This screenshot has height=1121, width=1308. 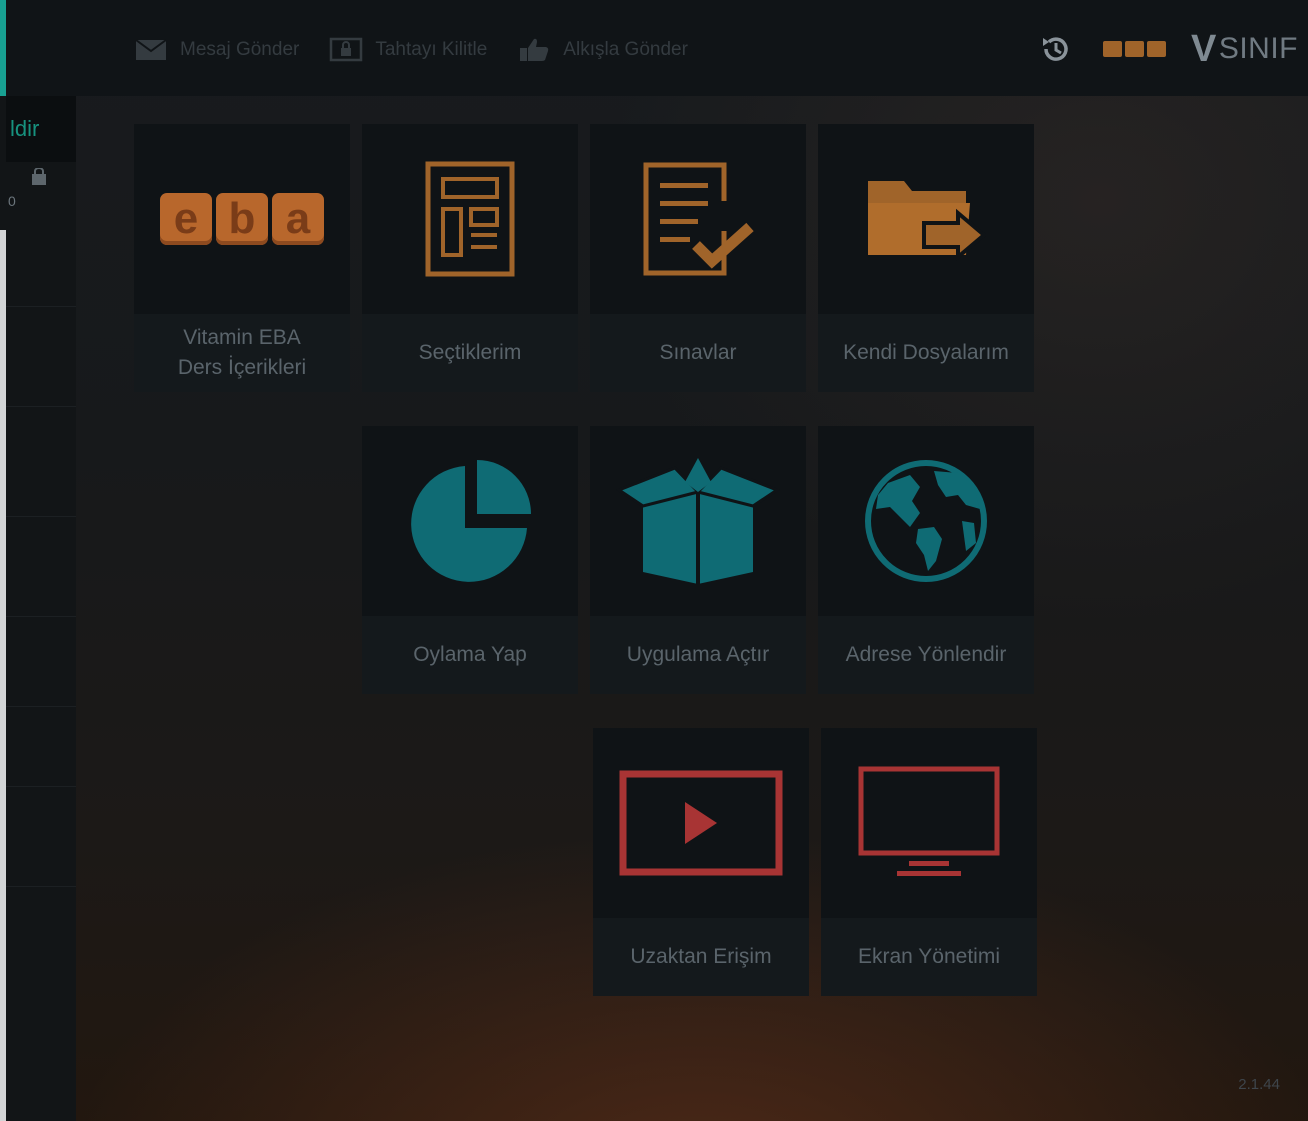 What do you see at coordinates (1135, 49) in the screenshot?
I see `eba-mini-logo` at bounding box center [1135, 49].